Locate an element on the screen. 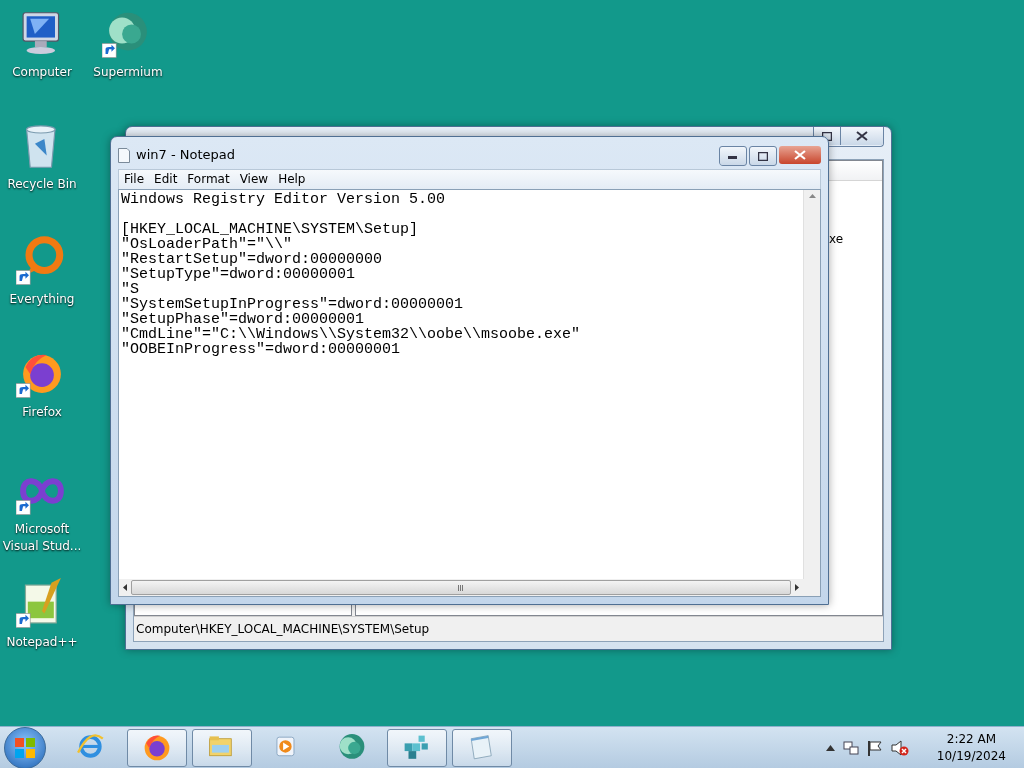  menu-item: View is located at coordinates (254, 179).